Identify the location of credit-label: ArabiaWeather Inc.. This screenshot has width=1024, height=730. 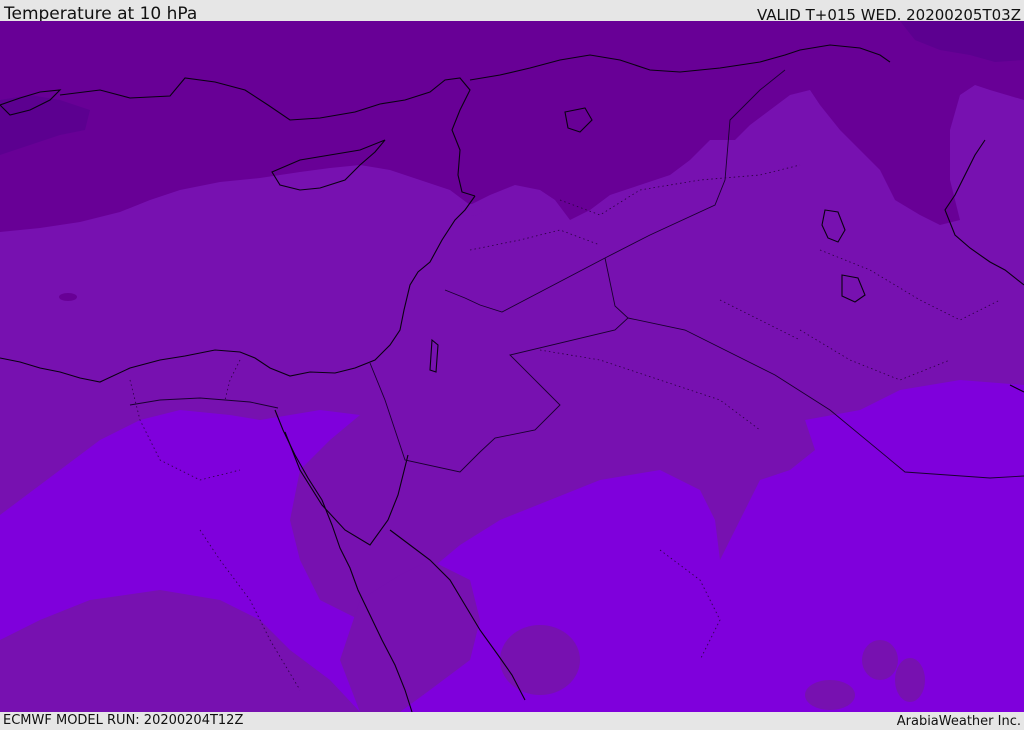
(958, 721).